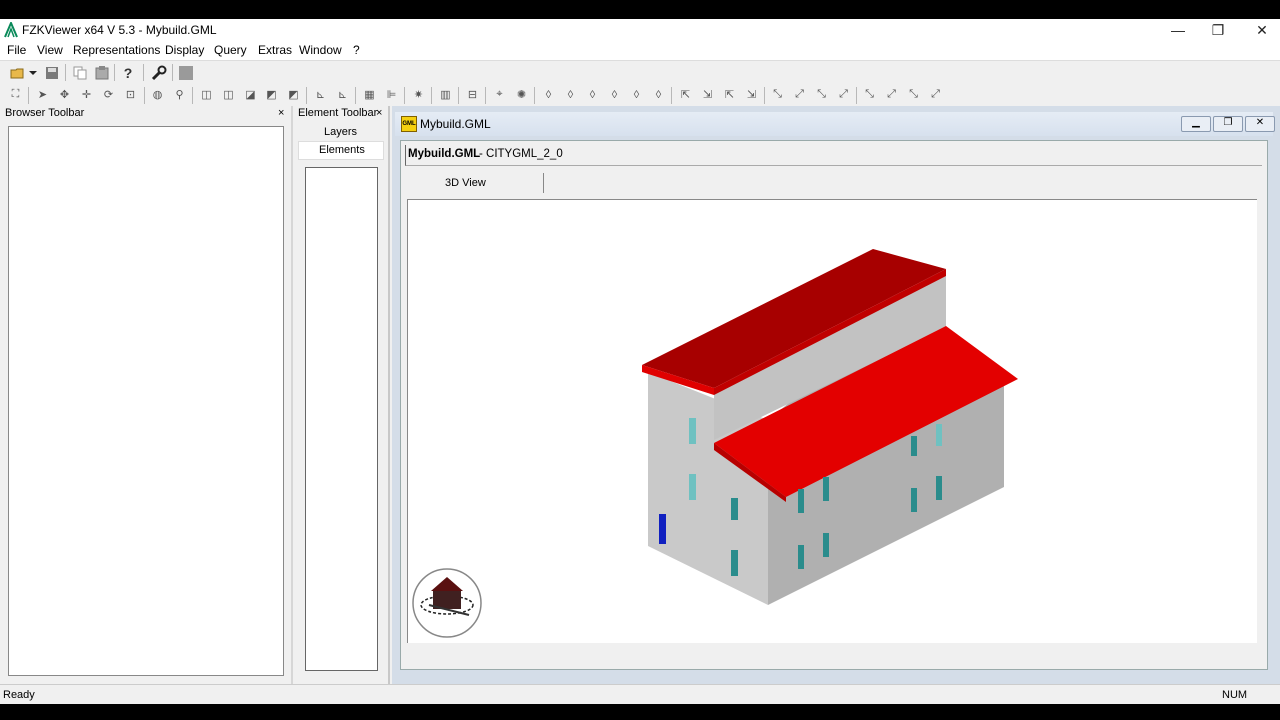 The height and width of the screenshot is (720, 1280). Describe the element at coordinates (342, 94) in the screenshot. I see `axis-2-icon: ⊾` at that location.